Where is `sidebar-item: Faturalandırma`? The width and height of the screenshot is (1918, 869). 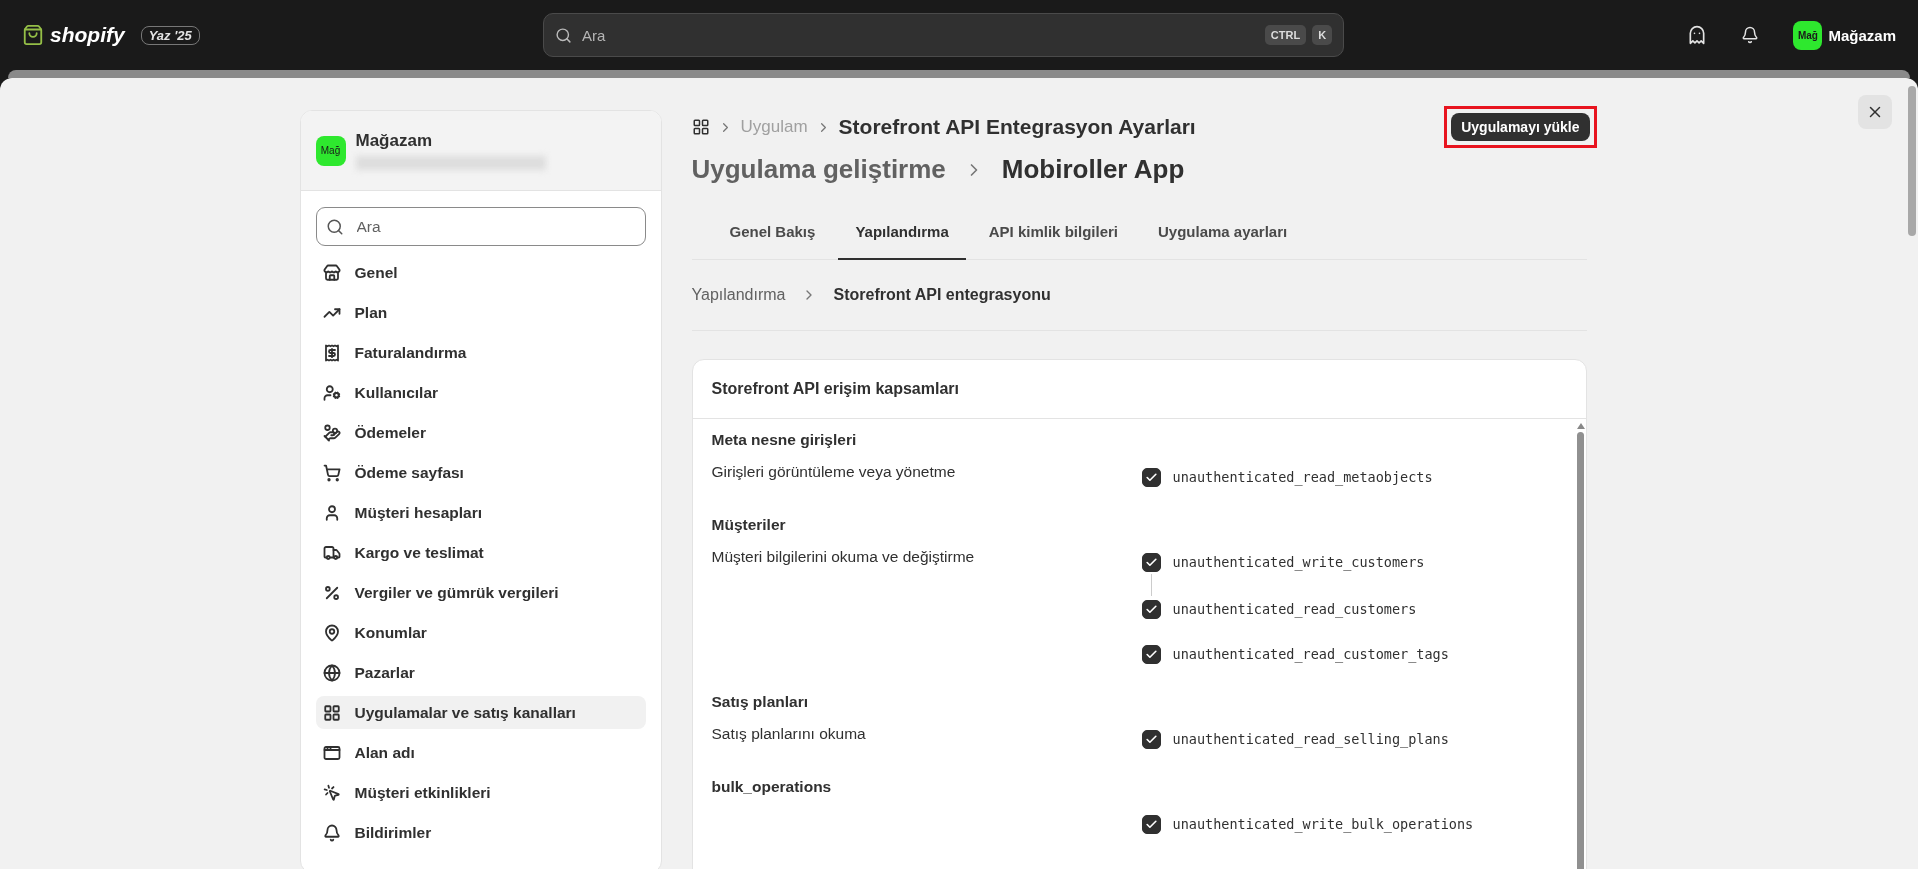 sidebar-item: Faturalandırma is located at coordinates (480, 352).